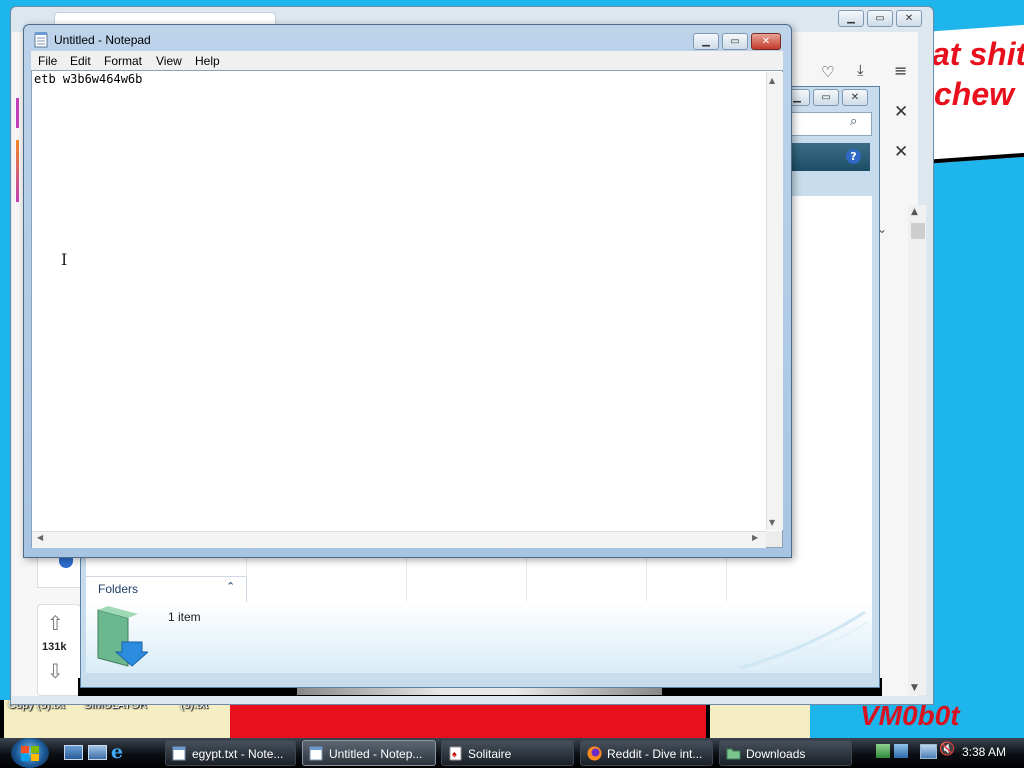 This screenshot has height=768, width=1024. Describe the element at coordinates (855, 97) in the screenshot. I see `explorer-close-button: ✕` at that location.